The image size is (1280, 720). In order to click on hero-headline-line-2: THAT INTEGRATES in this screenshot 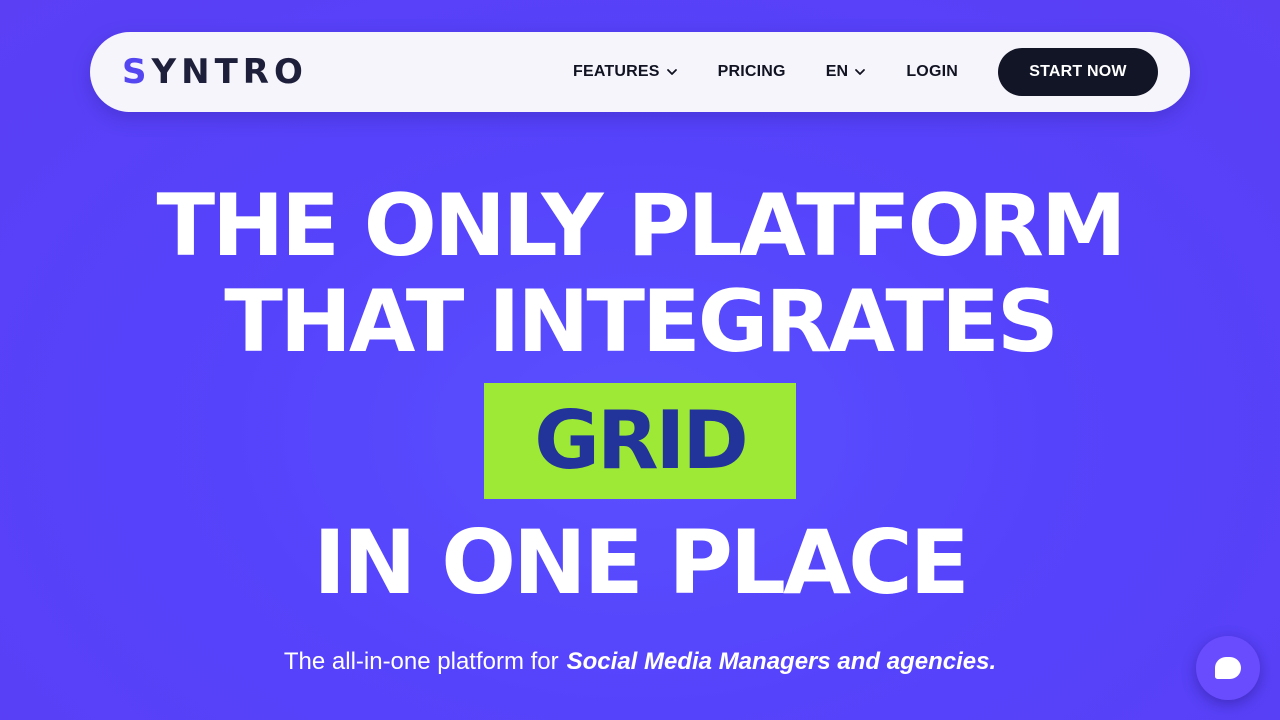, I will do `click(641, 322)`.